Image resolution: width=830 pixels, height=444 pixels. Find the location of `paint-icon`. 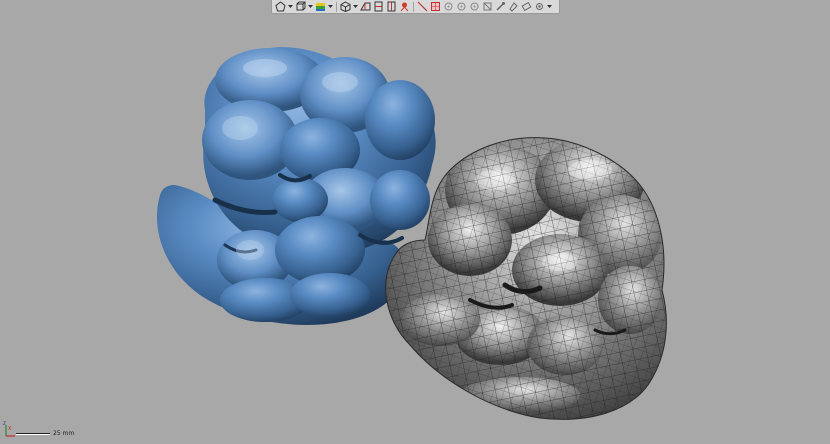

paint-icon is located at coordinates (513, 6).